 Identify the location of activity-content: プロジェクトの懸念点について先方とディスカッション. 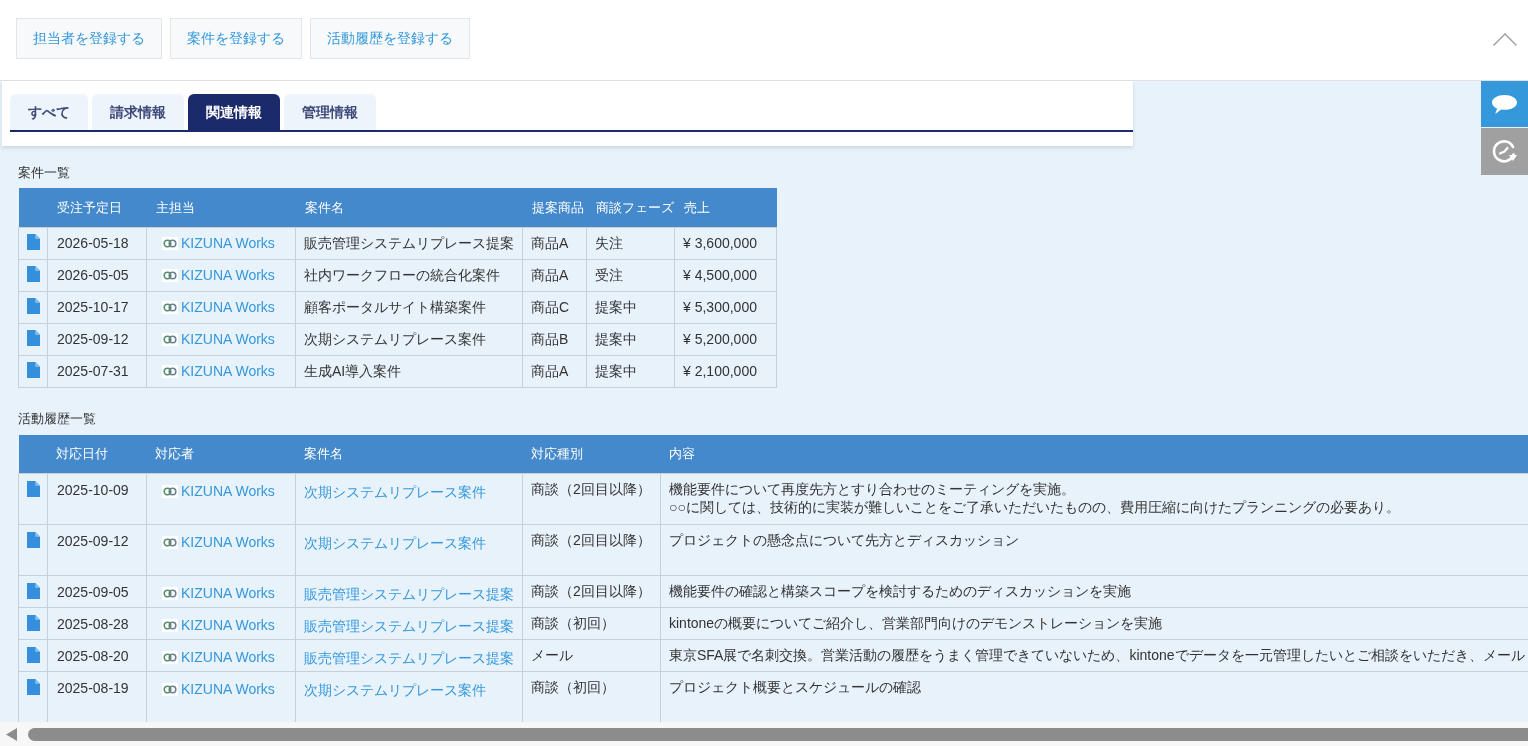
(844, 540).